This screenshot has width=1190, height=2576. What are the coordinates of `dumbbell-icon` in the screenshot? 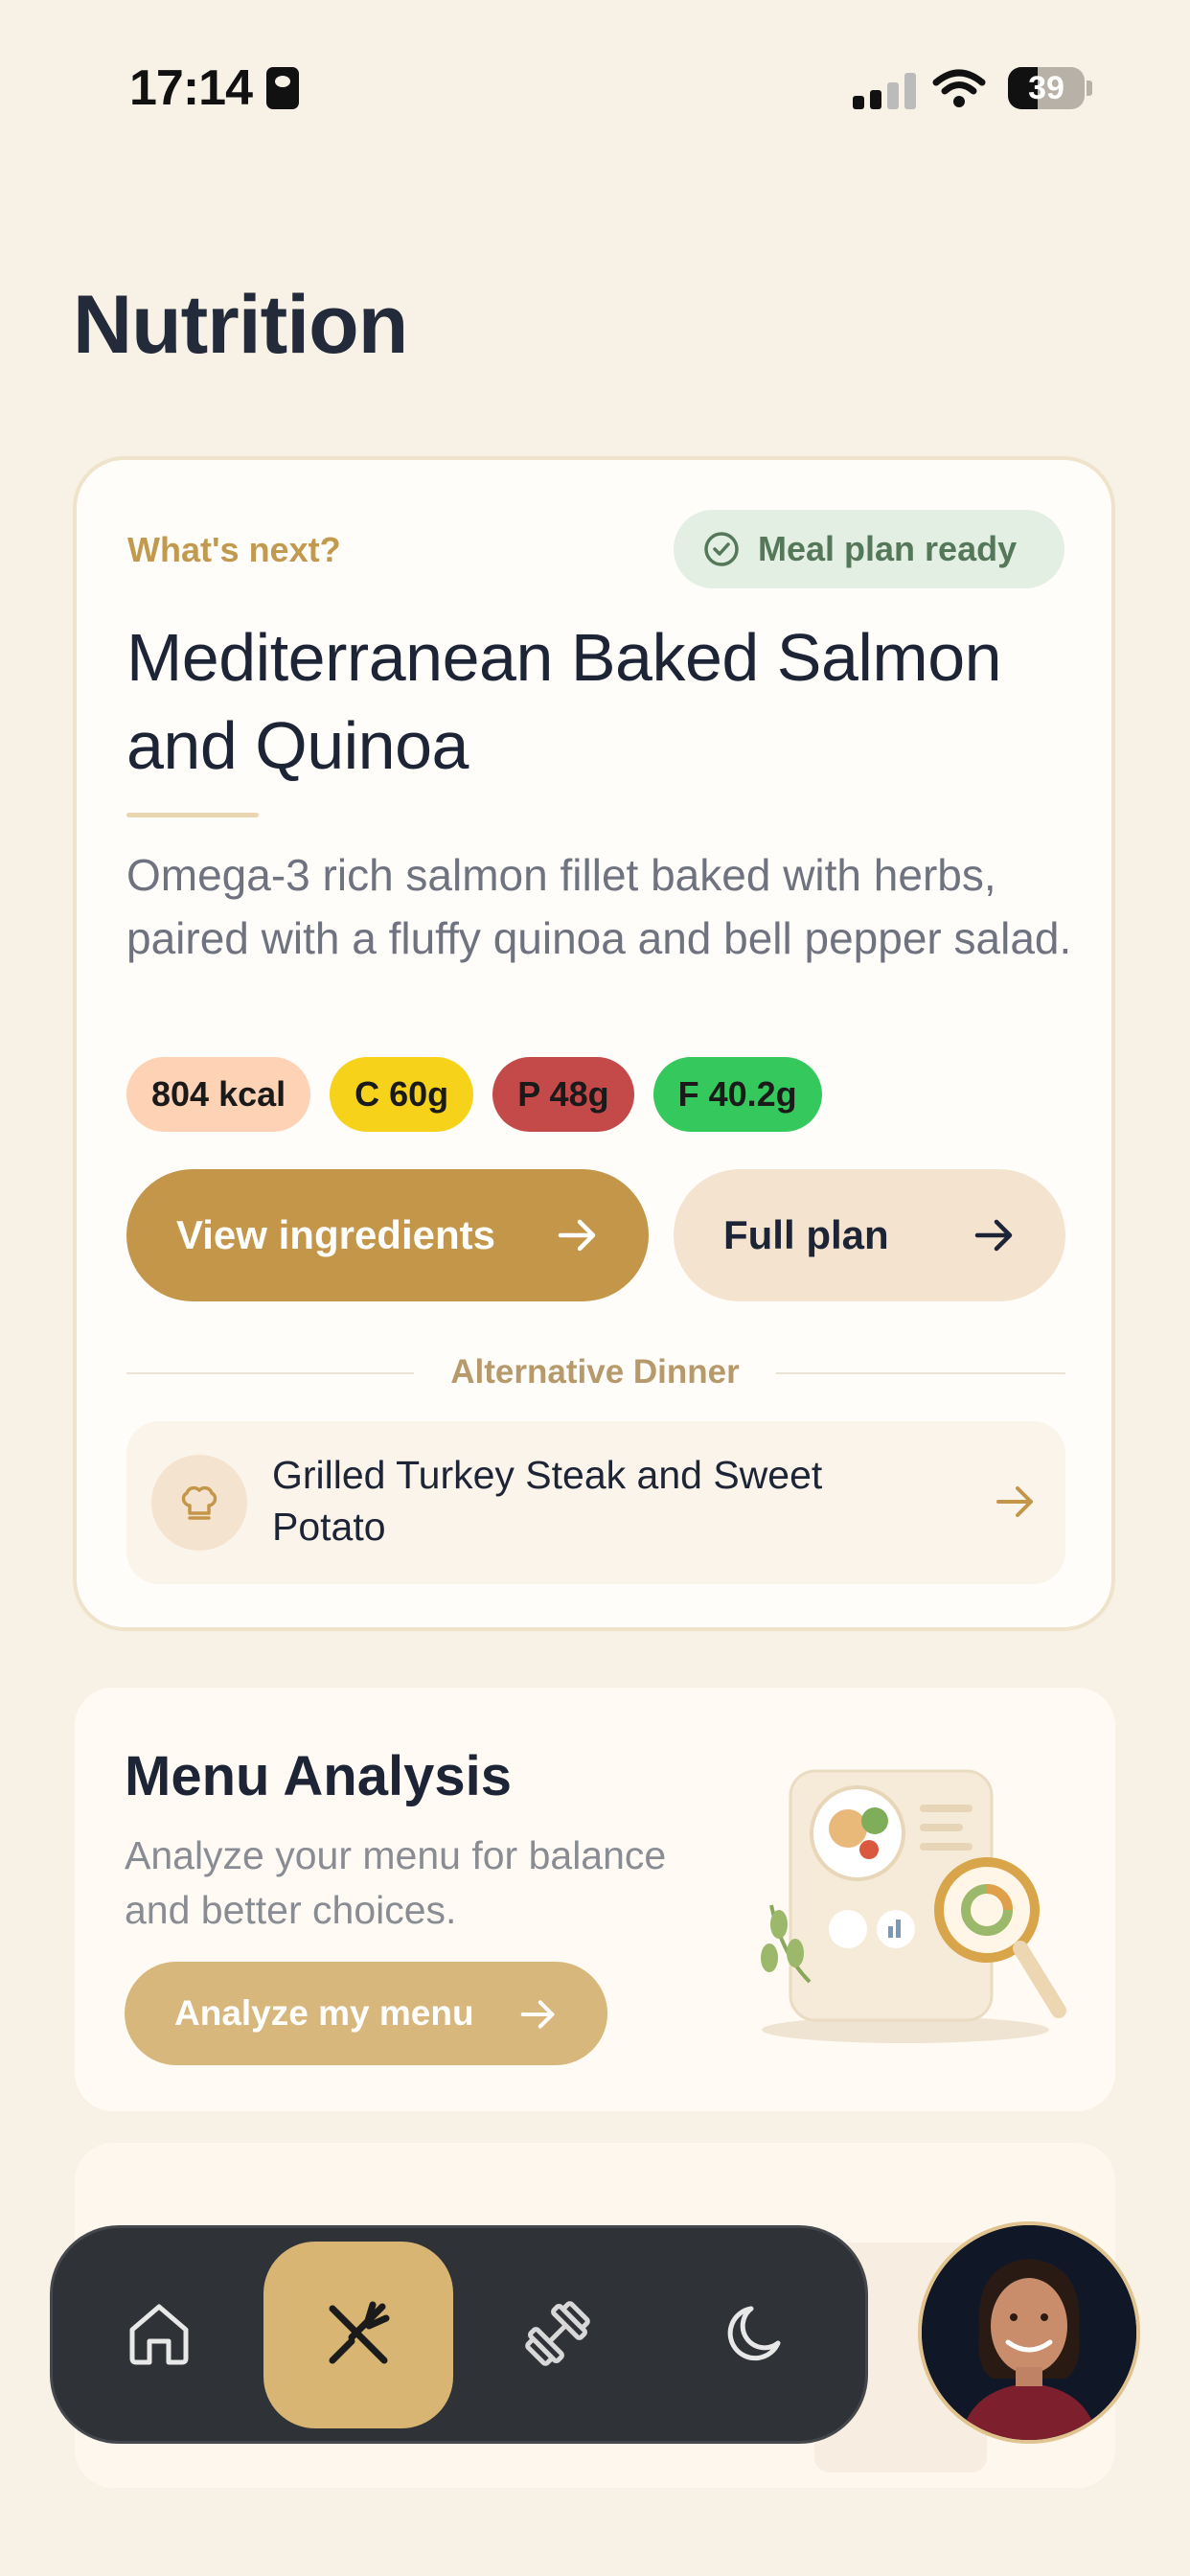 It's located at (558, 2333).